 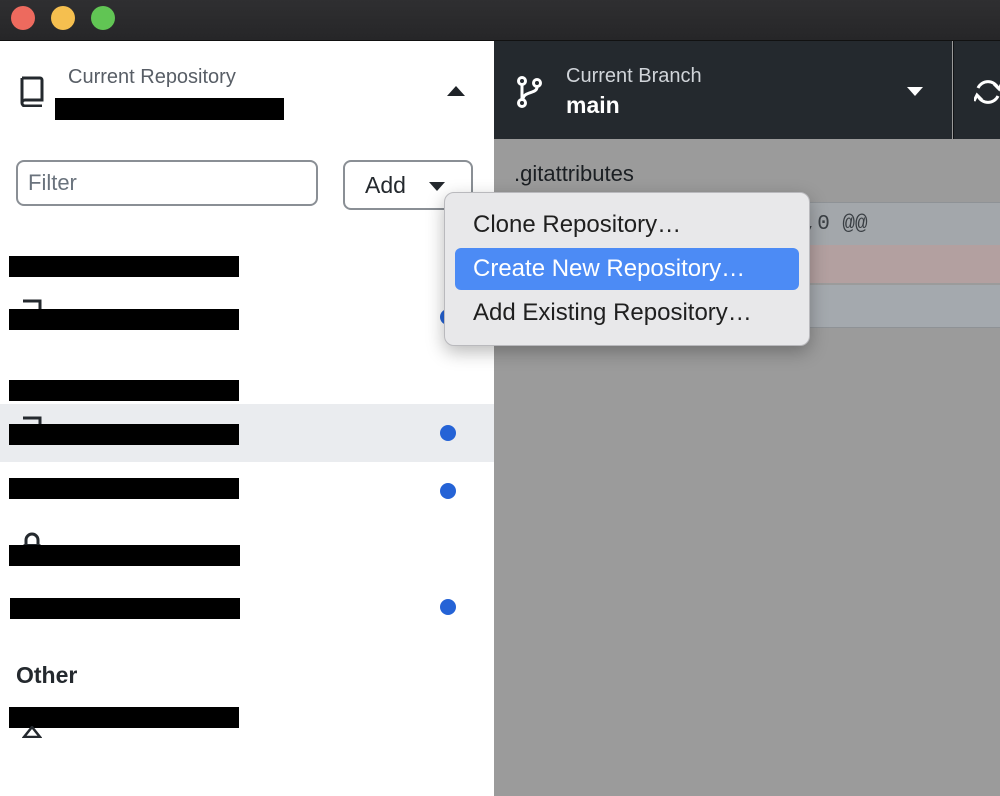 What do you see at coordinates (247, 90) in the screenshot?
I see `current-repository-button: Current Repository` at bounding box center [247, 90].